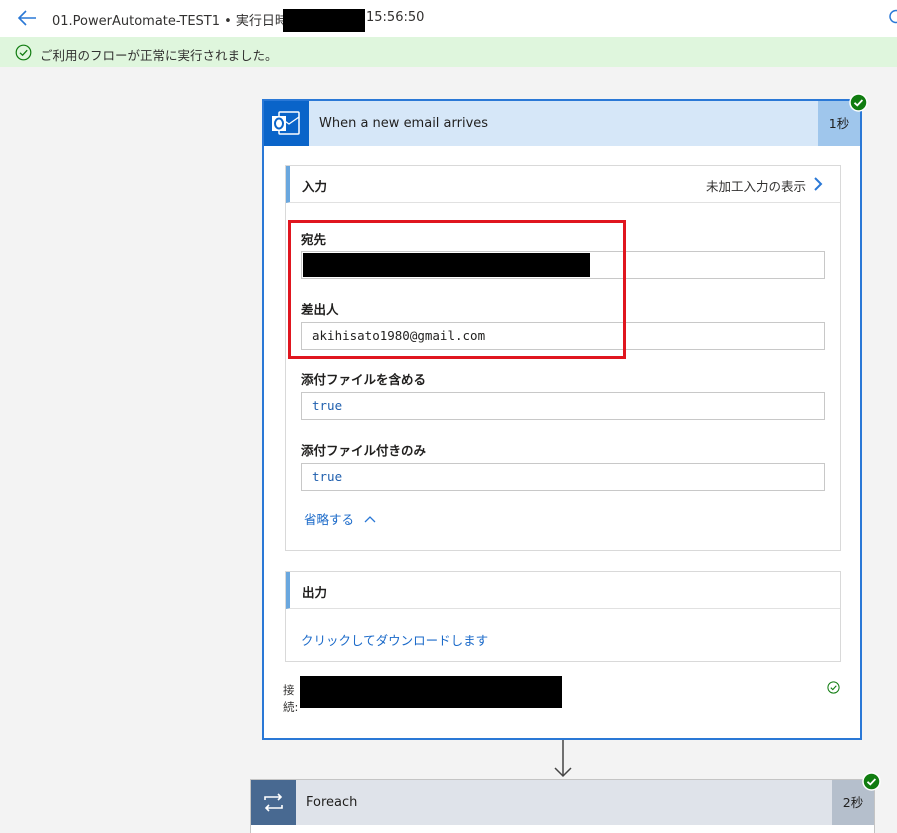 The width and height of the screenshot is (897, 833). Describe the element at coordinates (562, 123) in the screenshot. I see `trigger-card-header: When a new email arrives 1秒` at that location.